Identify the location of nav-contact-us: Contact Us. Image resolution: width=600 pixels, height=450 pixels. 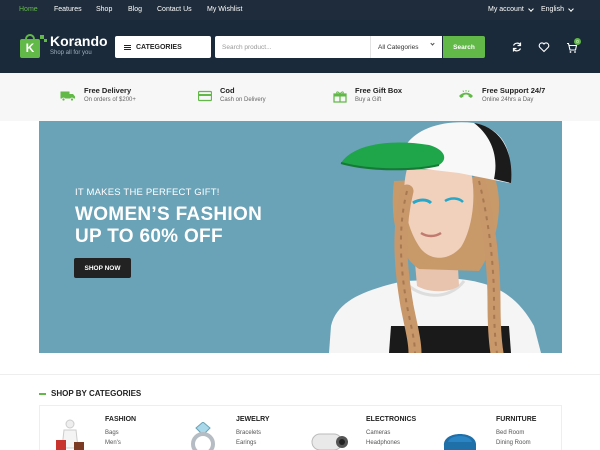
(174, 9).